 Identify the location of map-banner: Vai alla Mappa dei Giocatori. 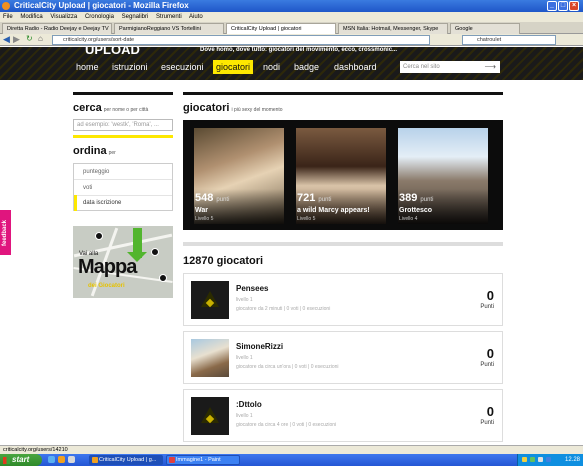
(123, 262).